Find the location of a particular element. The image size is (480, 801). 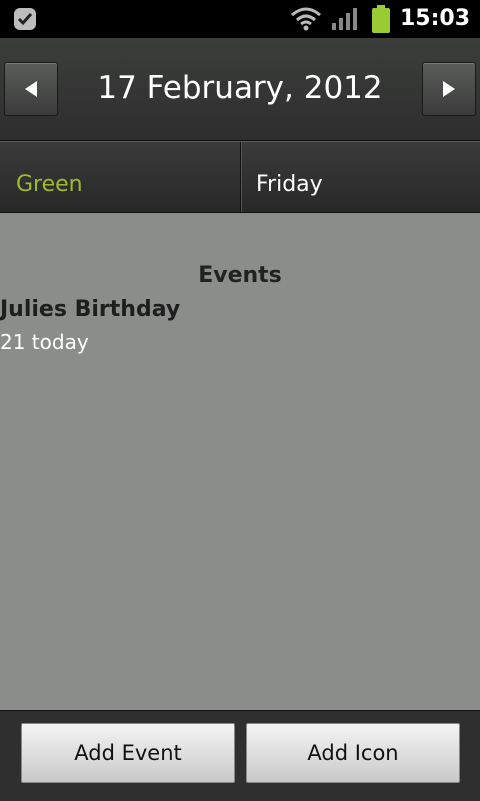

status-bar: 15:03 is located at coordinates (240, 19).